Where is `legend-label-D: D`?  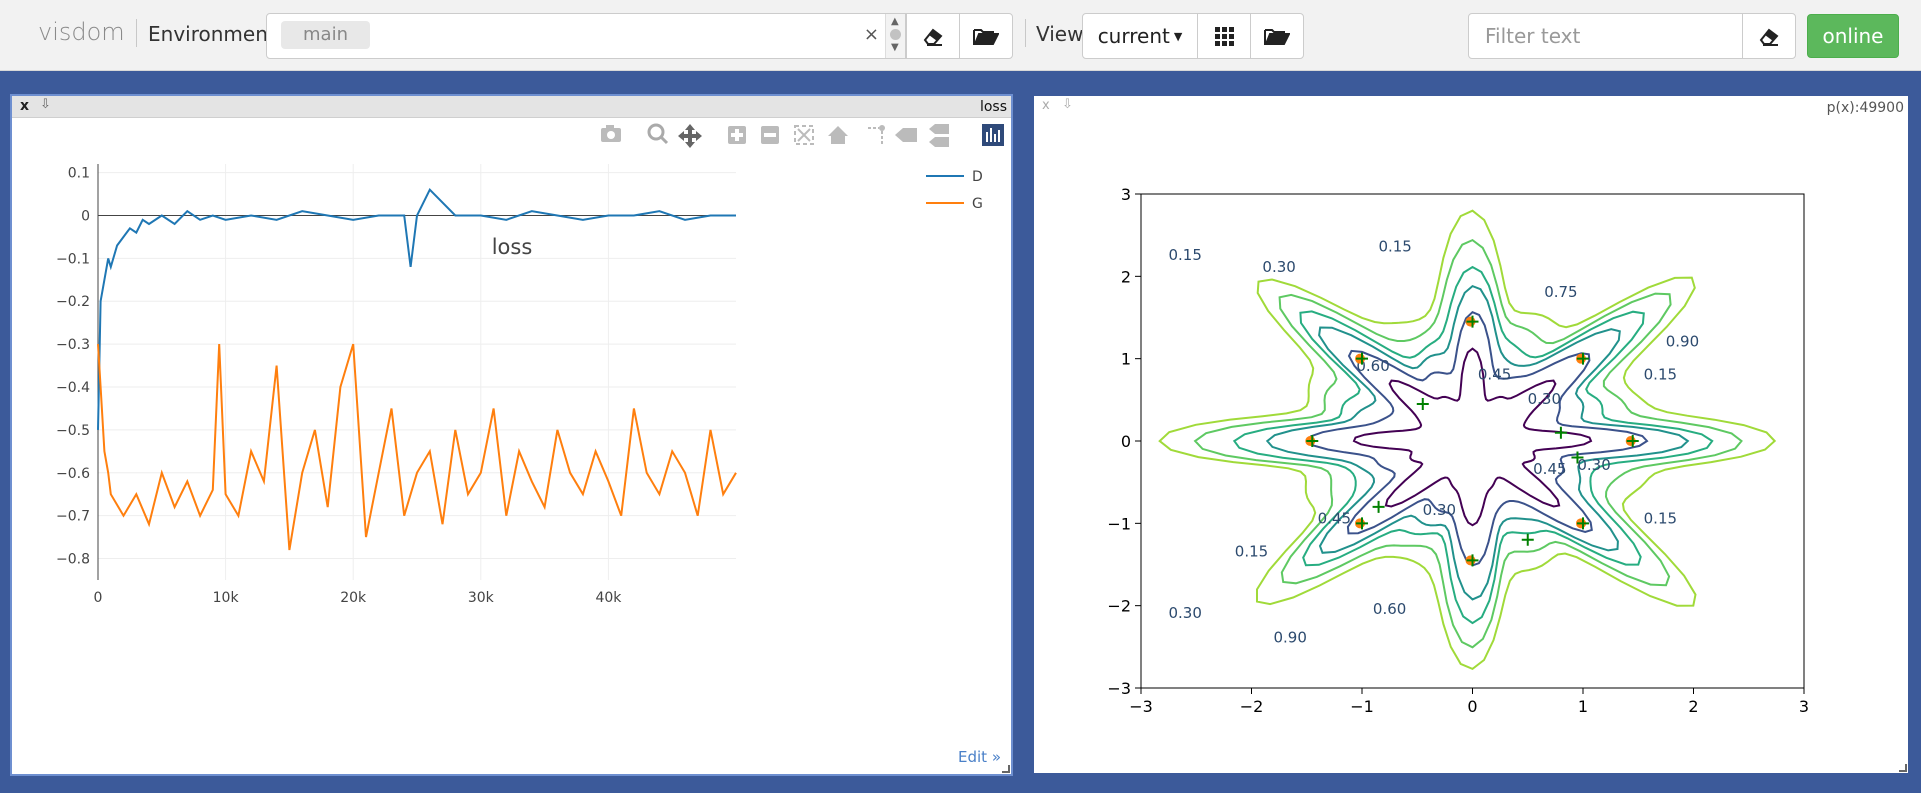
legend-label-D: D is located at coordinates (977, 177).